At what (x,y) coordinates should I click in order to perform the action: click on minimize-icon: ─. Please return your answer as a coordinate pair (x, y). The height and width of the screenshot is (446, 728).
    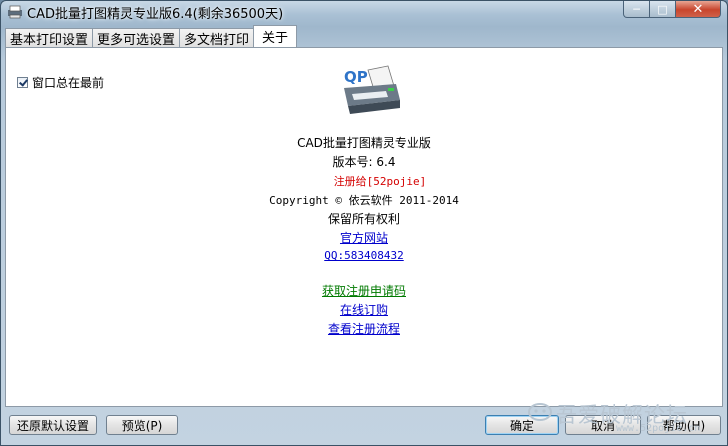
    Looking at the image, I should click on (636, 9).